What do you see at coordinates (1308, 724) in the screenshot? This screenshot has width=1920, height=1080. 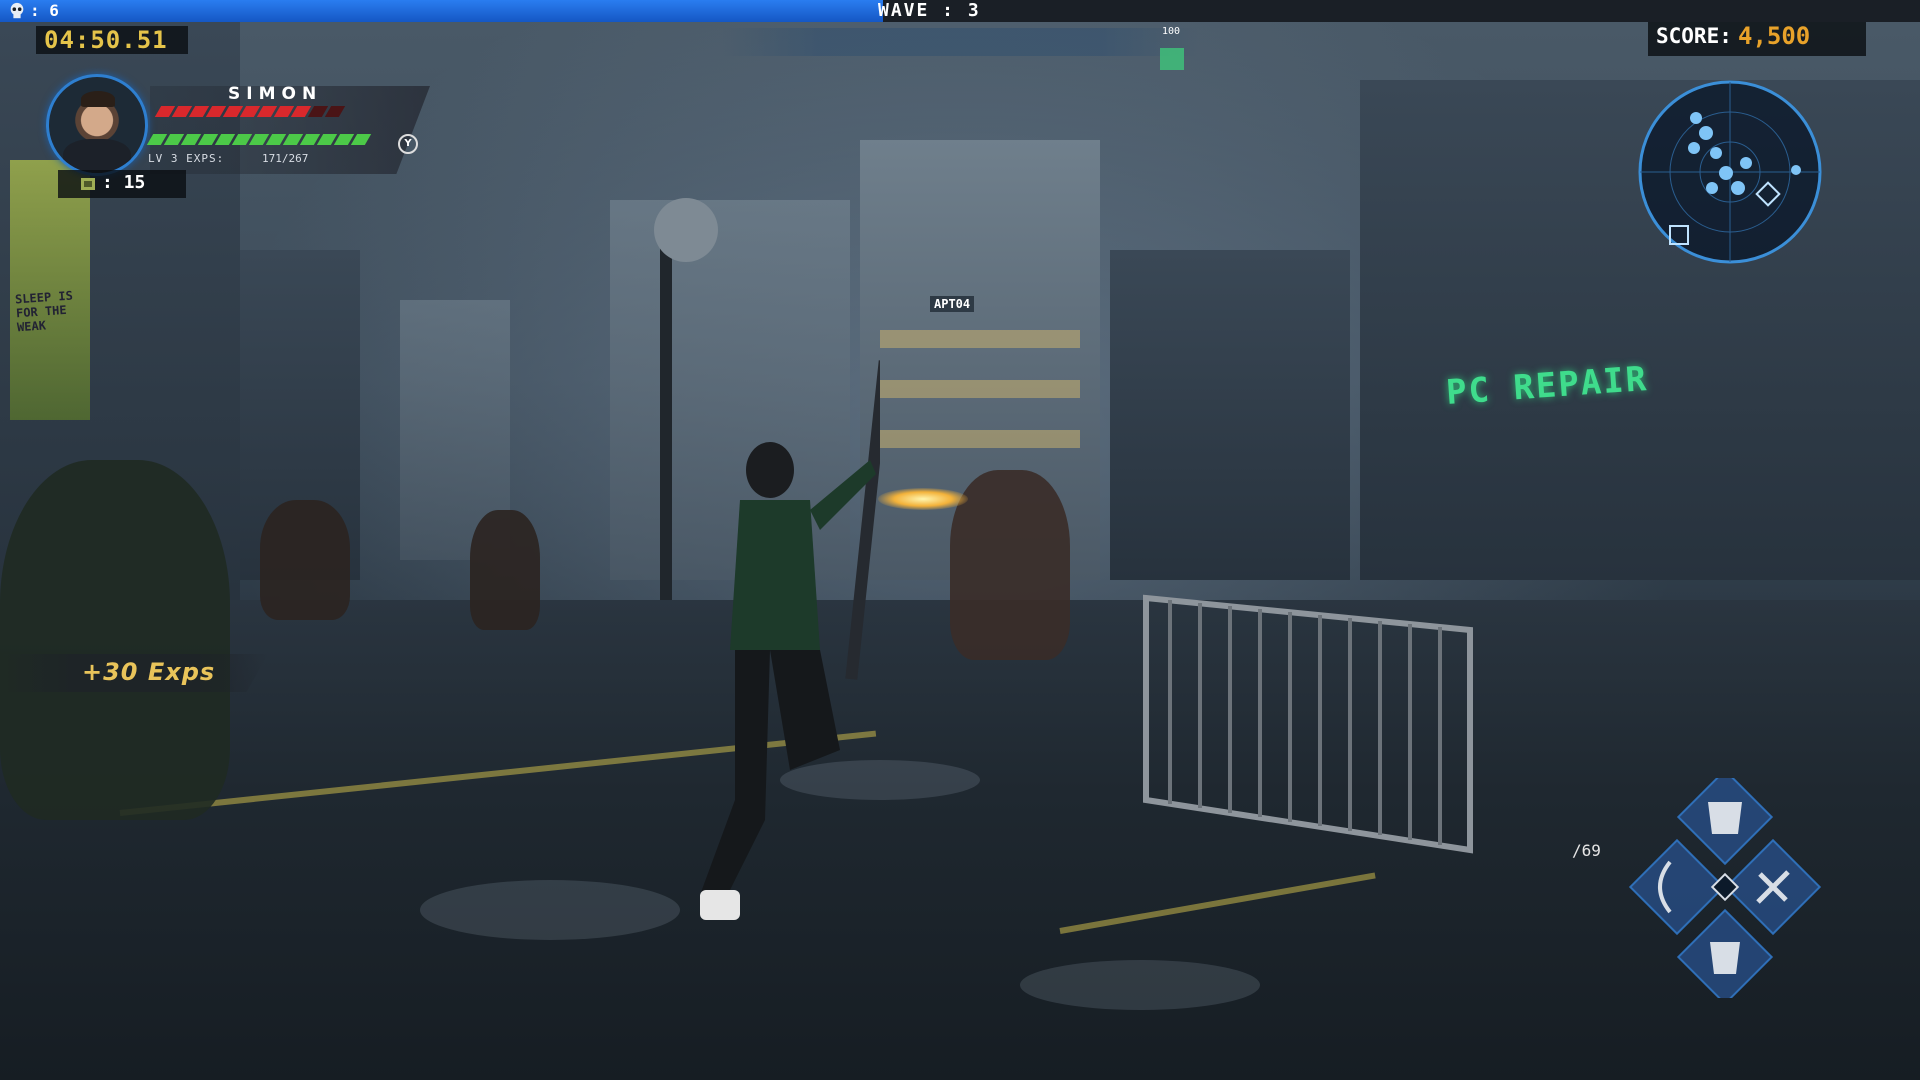 I see `metal-barricade` at bounding box center [1308, 724].